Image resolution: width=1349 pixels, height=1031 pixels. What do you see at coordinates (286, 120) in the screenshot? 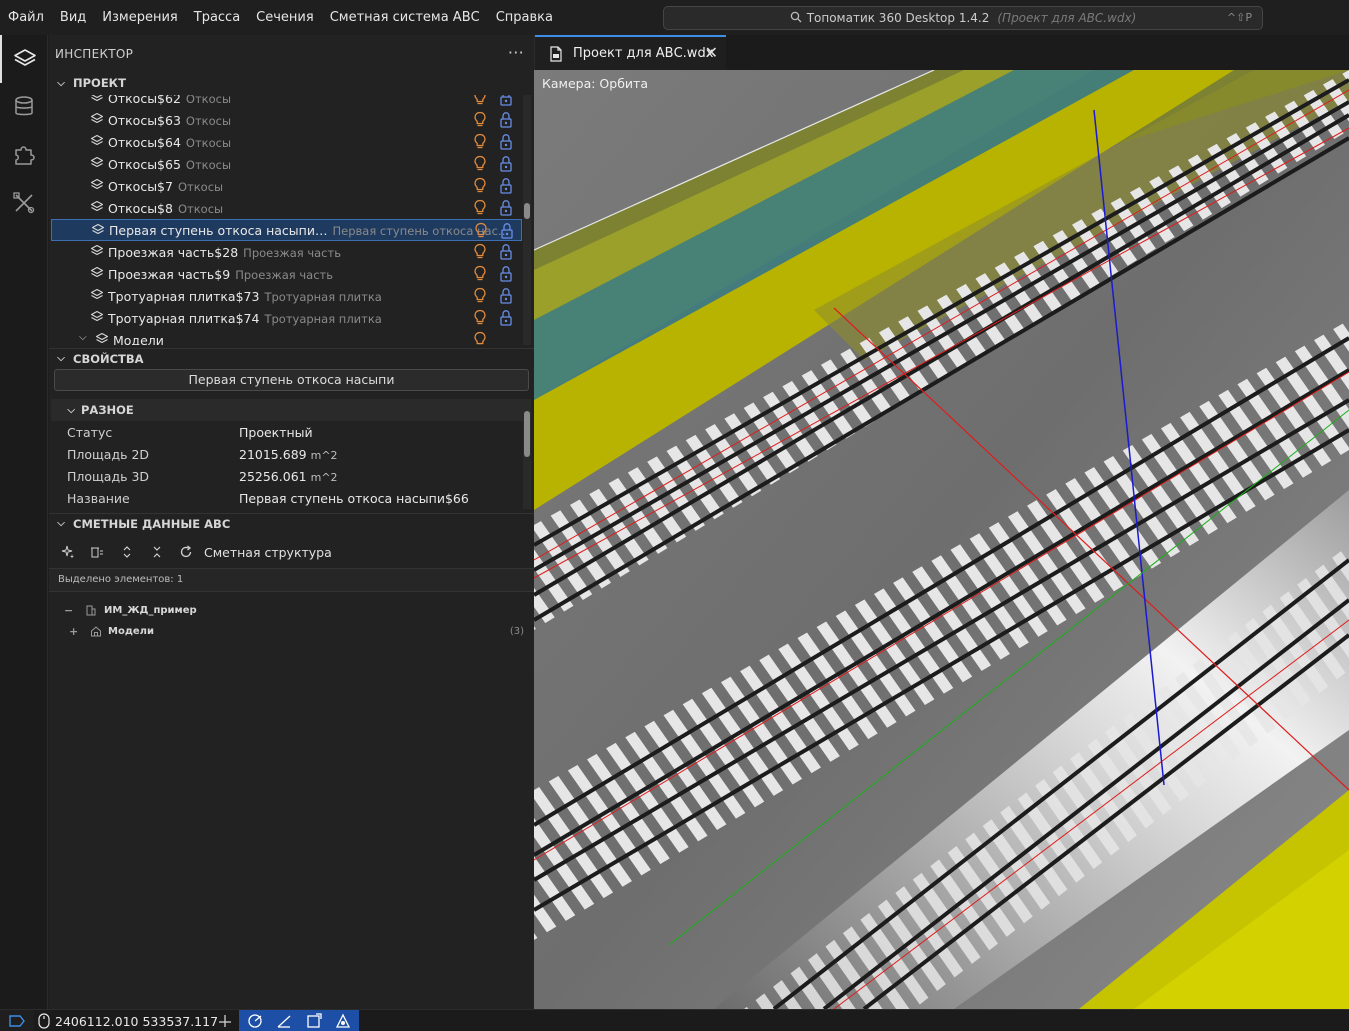
I see `tree-item: Откосы$63 Откосы` at bounding box center [286, 120].